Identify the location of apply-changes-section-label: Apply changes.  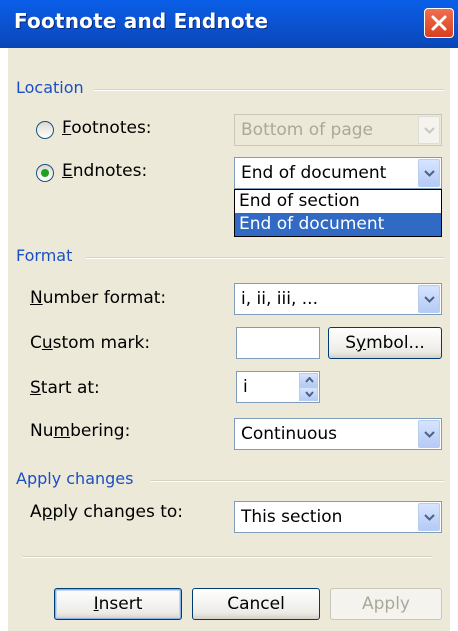
(75, 478).